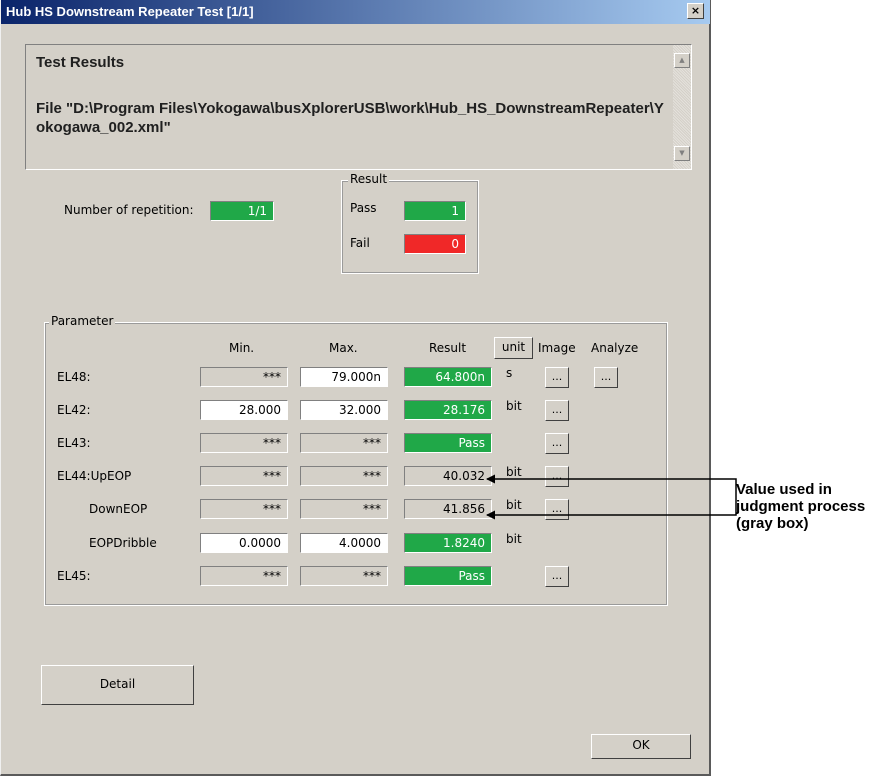 The width and height of the screenshot is (887, 776). What do you see at coordinates (435, 244) in the screenshot?
I see `fail-count: 0` at bounding box center [435, 244].